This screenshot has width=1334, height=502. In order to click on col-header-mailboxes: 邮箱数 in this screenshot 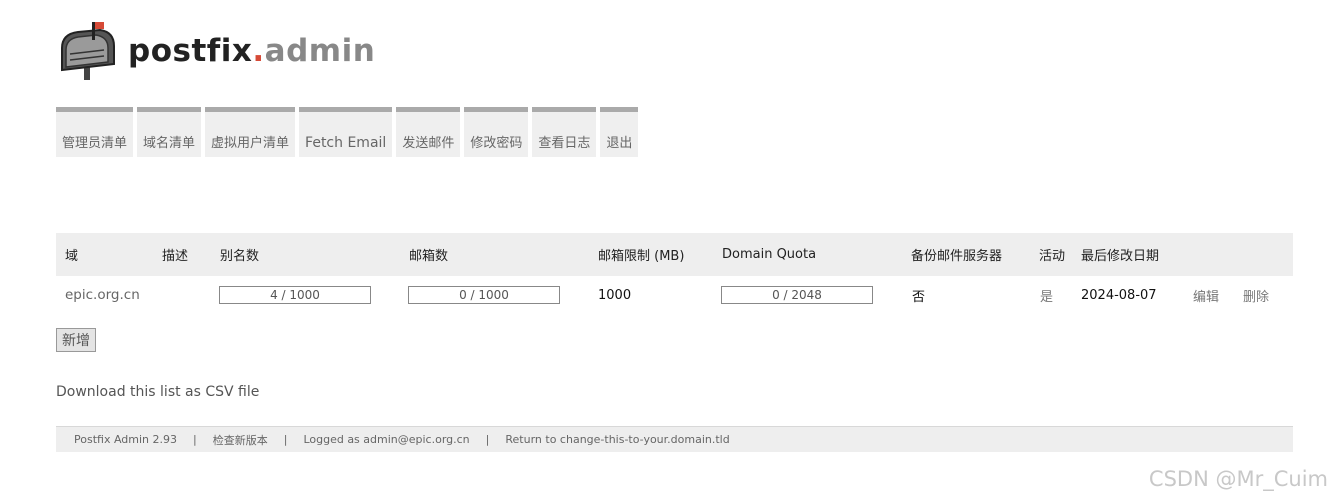, I will do `click(429, 256)`.